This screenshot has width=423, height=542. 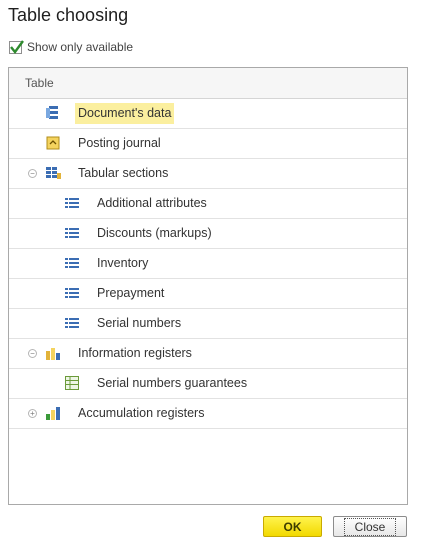 I want to click on close-button-label: Close, so click(x=370, y=526).